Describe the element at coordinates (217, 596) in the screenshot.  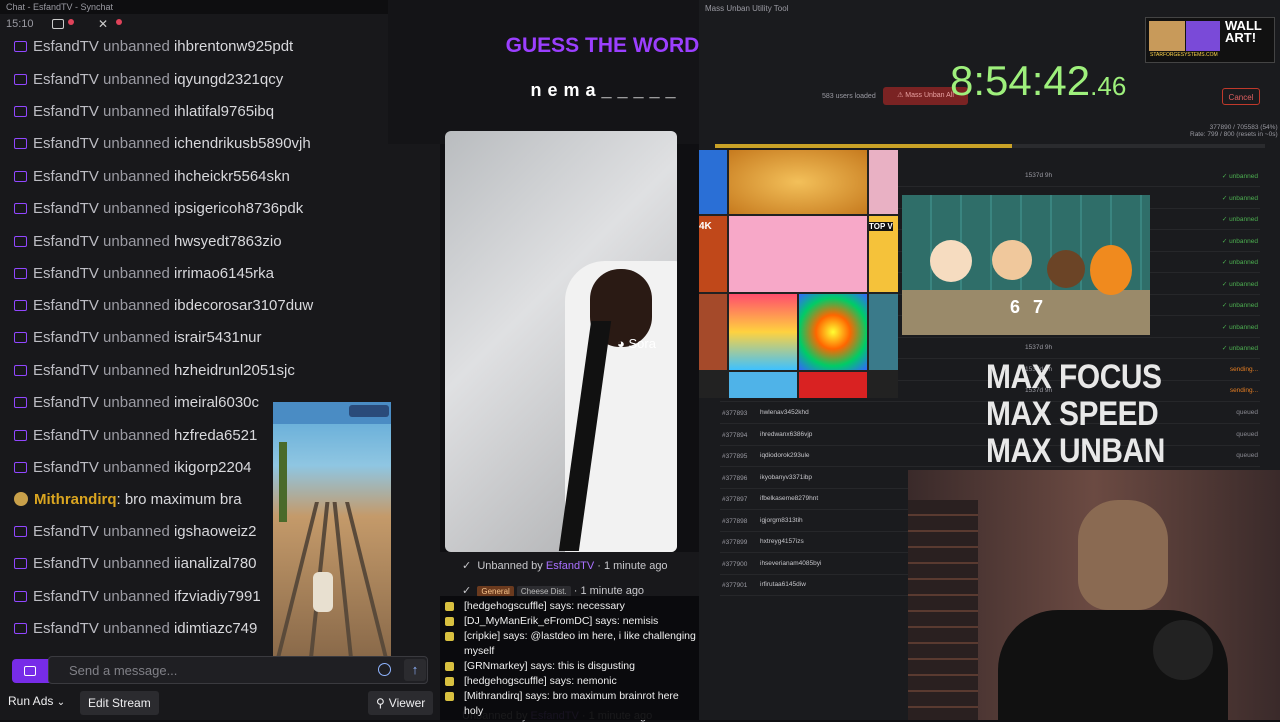
I see `chat-target-user: ifzviadiy7991` at that location.